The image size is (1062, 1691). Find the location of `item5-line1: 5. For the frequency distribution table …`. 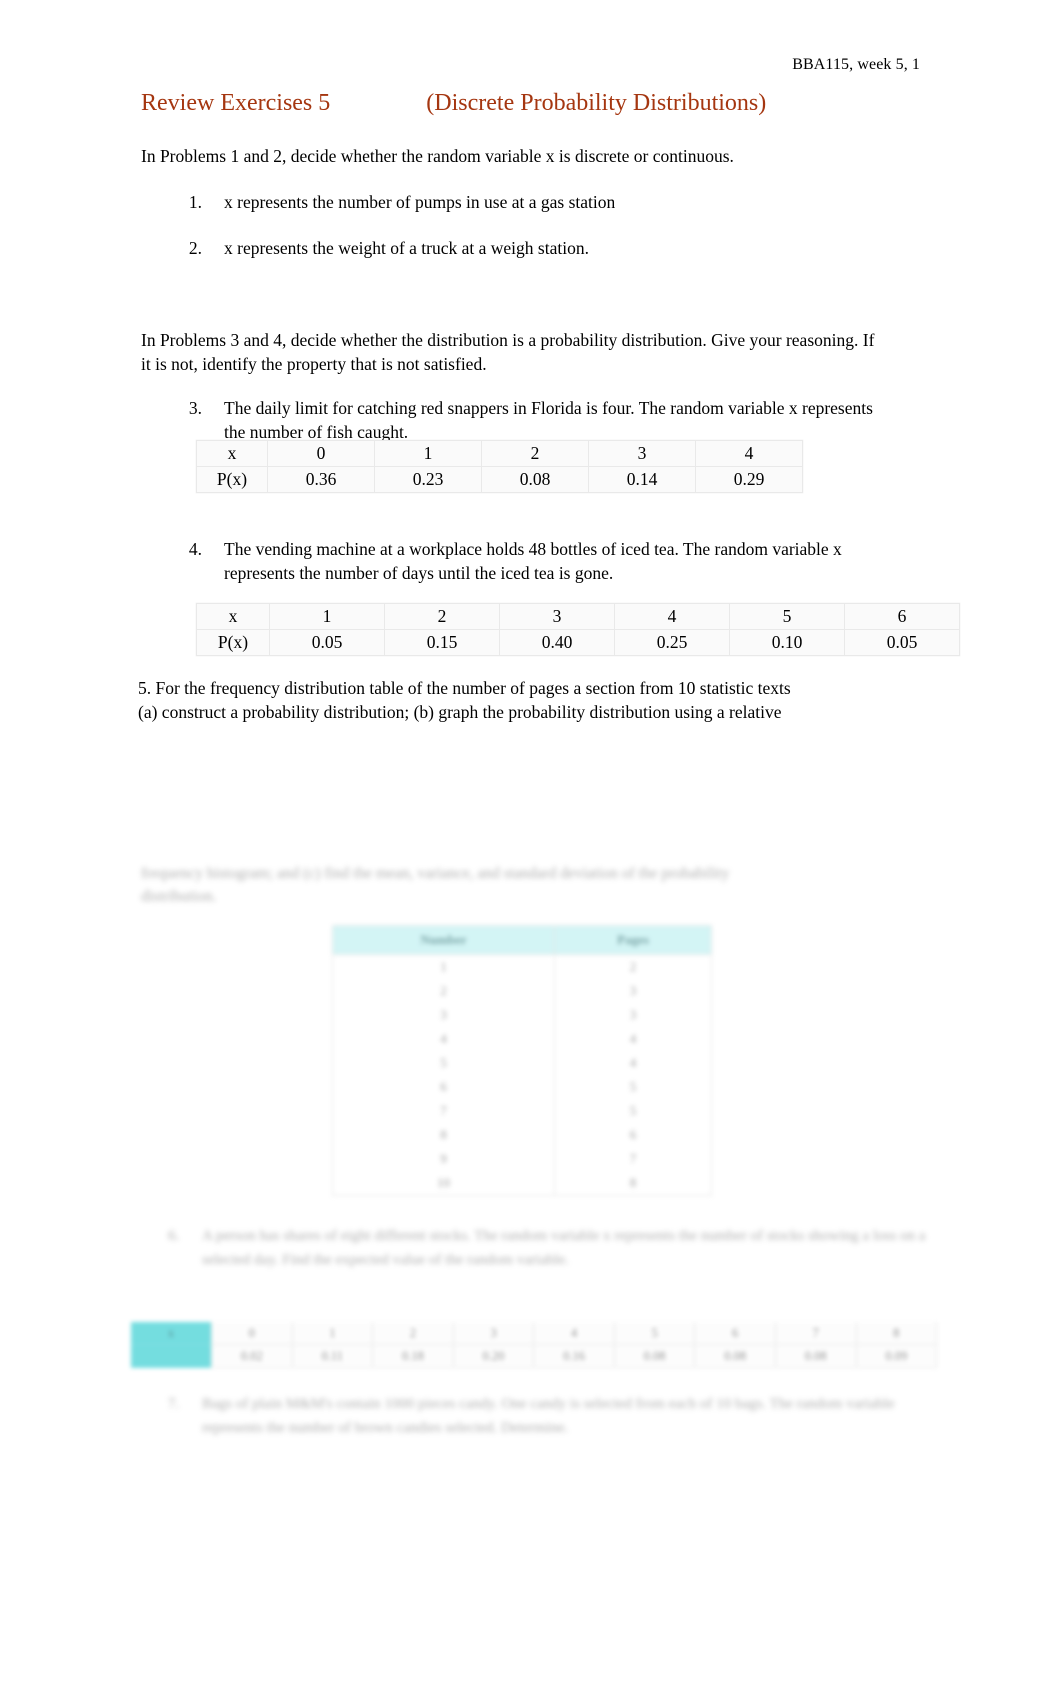

item5-line1: 5. For the frequency distribution table … is located at coordinates (464, 688).